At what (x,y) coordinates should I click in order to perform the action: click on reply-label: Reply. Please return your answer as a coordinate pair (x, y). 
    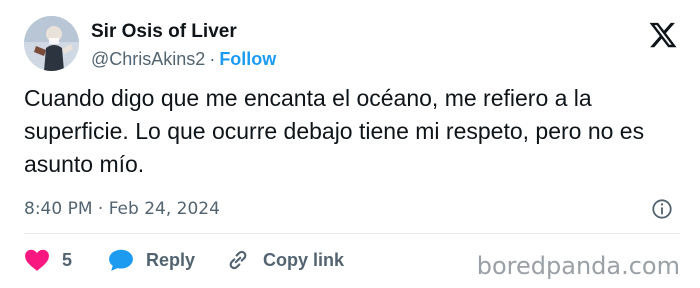
    Looking at the image, I should click on (171, 259).